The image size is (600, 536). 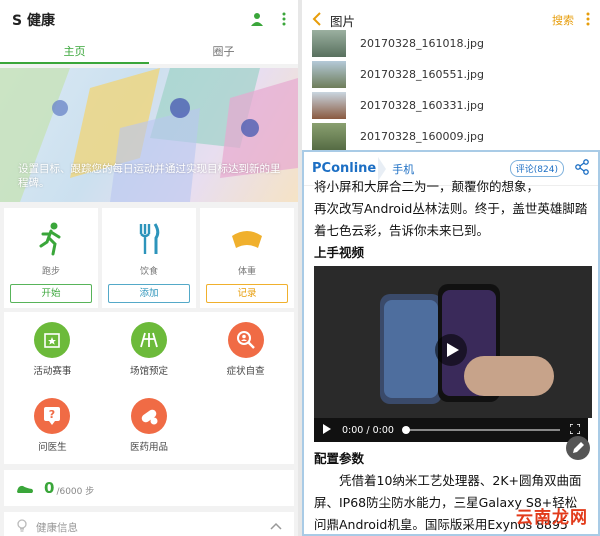 What do you see at coordinates (368, 430) in the screenshot?
I see `video-time: 0:00 / 0:00` at bounding box center [368, 430].